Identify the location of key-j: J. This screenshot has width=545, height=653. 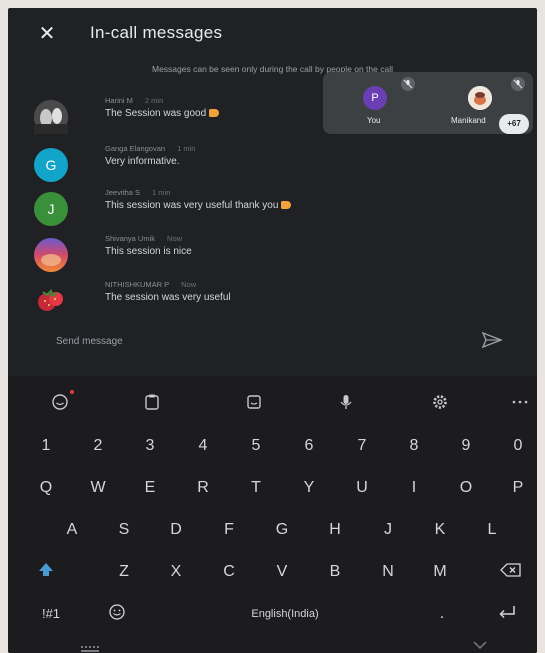
(388, 530).